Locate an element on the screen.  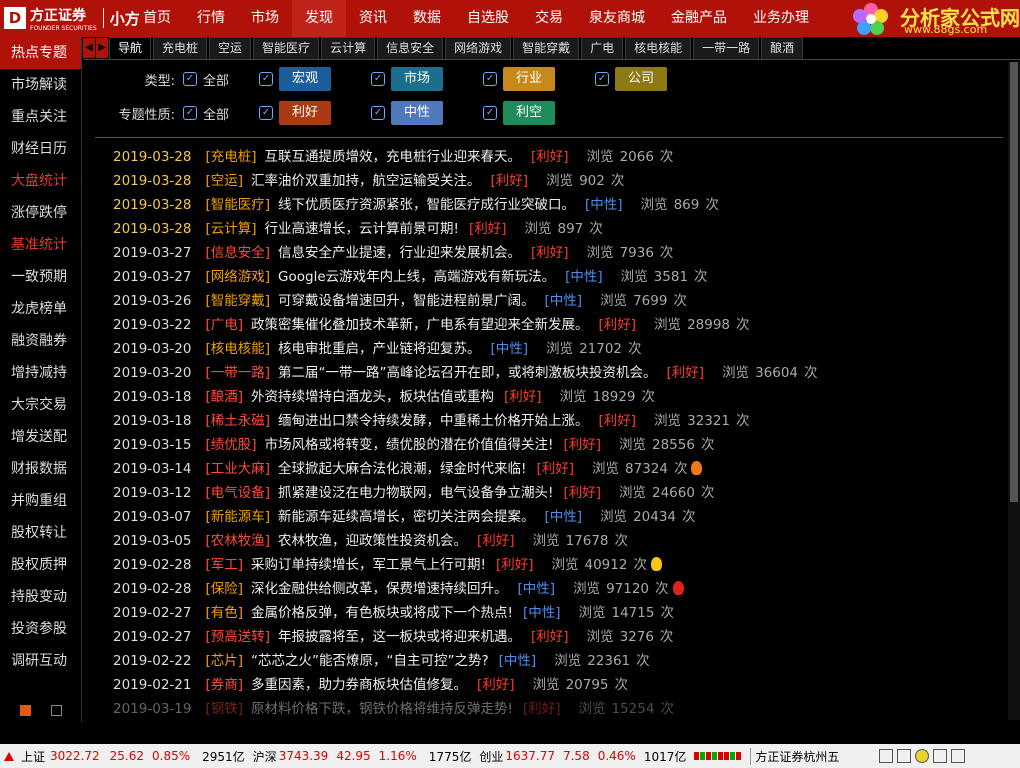
scrollbar-thumb is located at coordinates (1014, 282).